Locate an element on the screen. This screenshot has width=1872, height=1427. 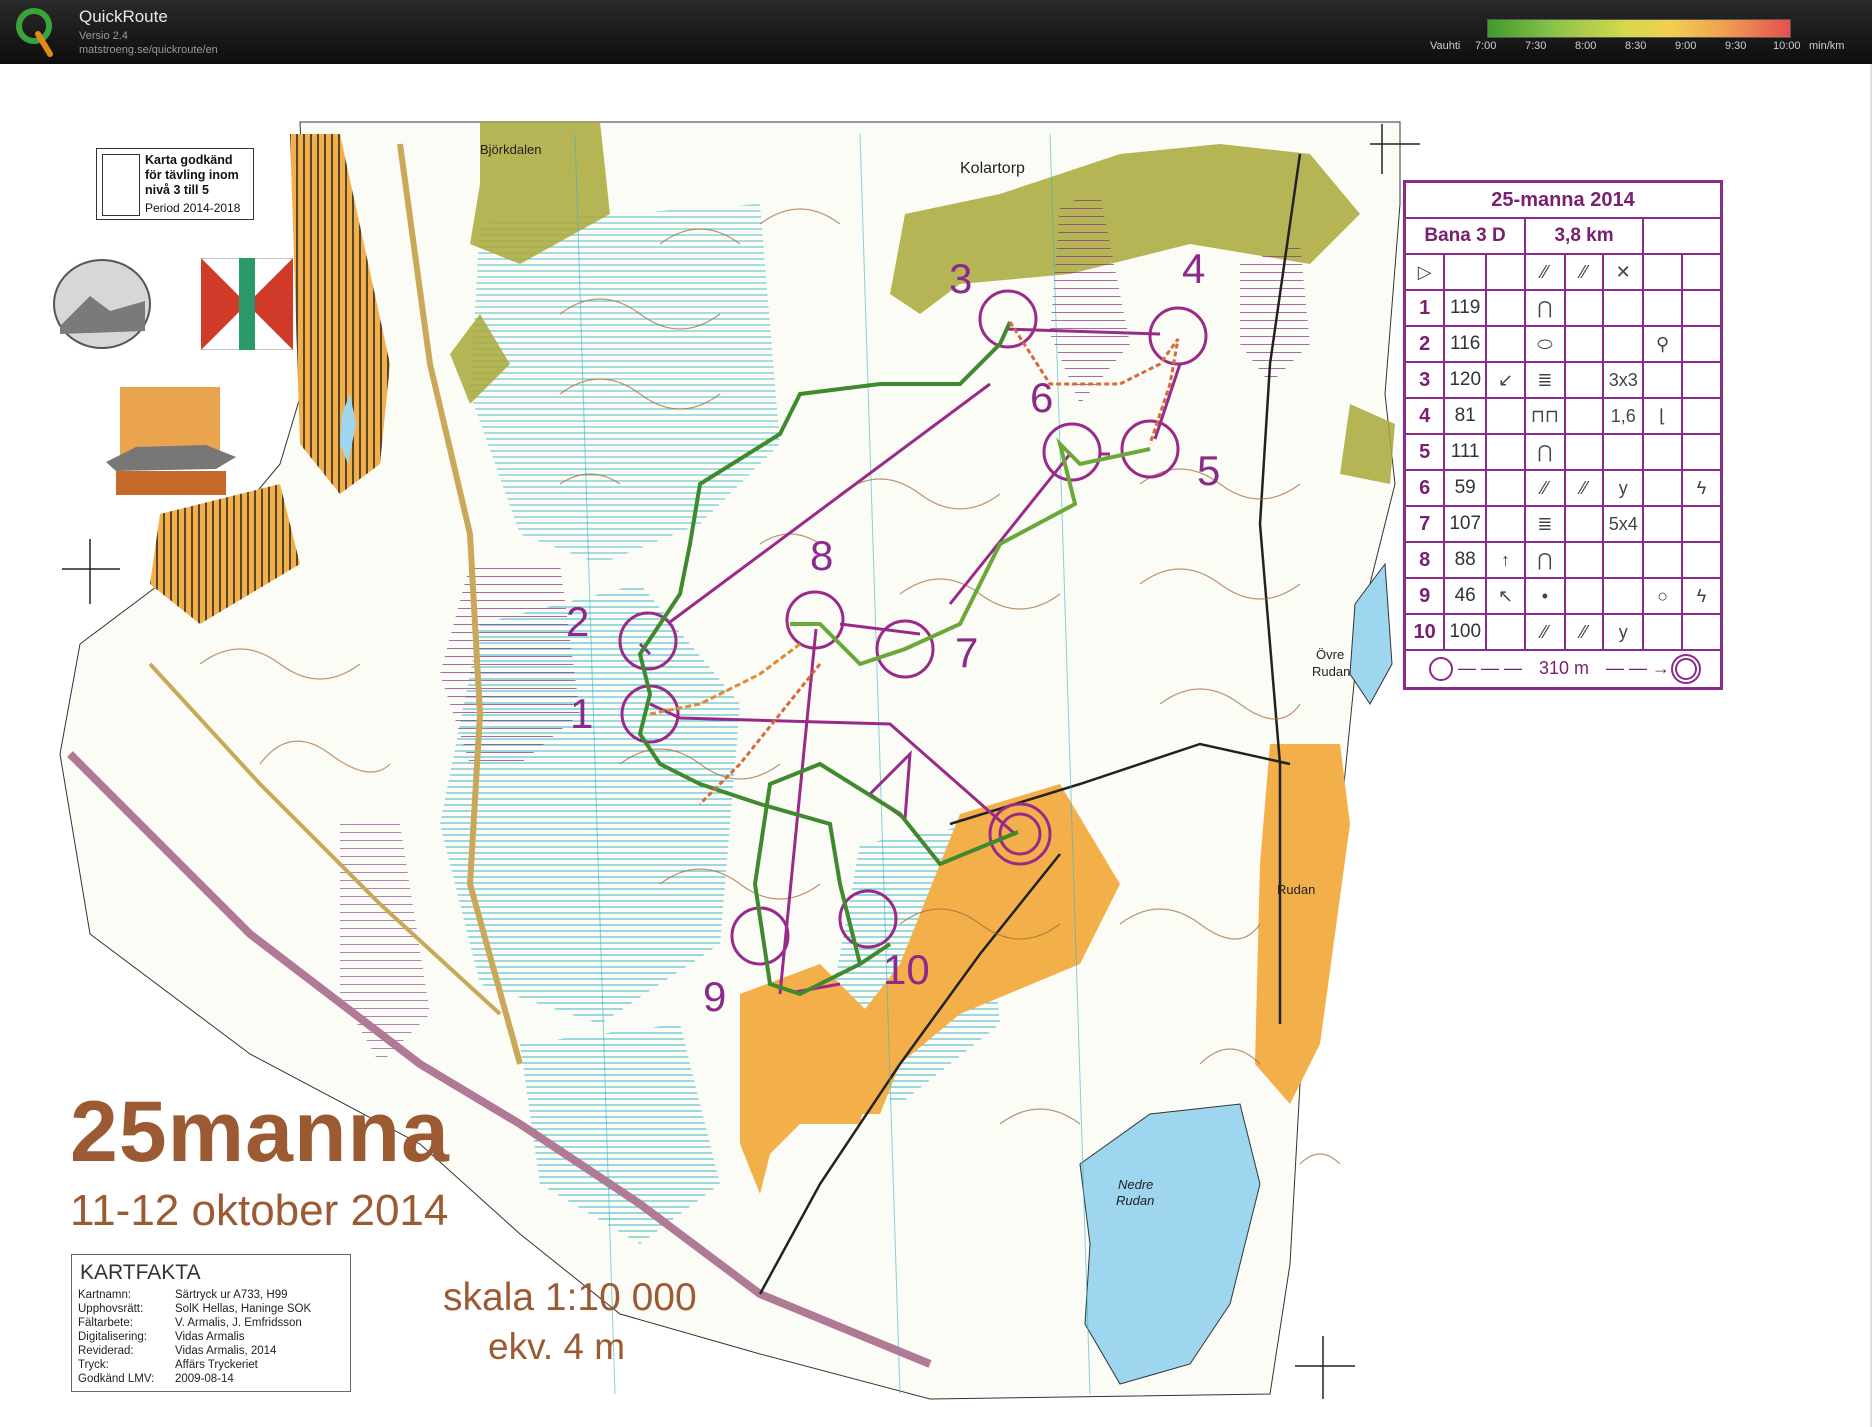
app-url: matstroeng.se/quickroute/en is located at coordinates (148, 50).